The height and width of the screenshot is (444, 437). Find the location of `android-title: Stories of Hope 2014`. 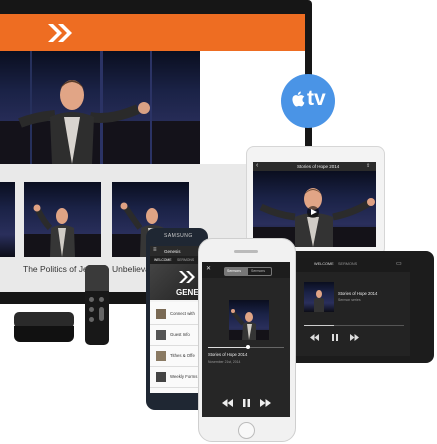

android-title: Stories of Hope 2014 is located at coordinates (358, 293).